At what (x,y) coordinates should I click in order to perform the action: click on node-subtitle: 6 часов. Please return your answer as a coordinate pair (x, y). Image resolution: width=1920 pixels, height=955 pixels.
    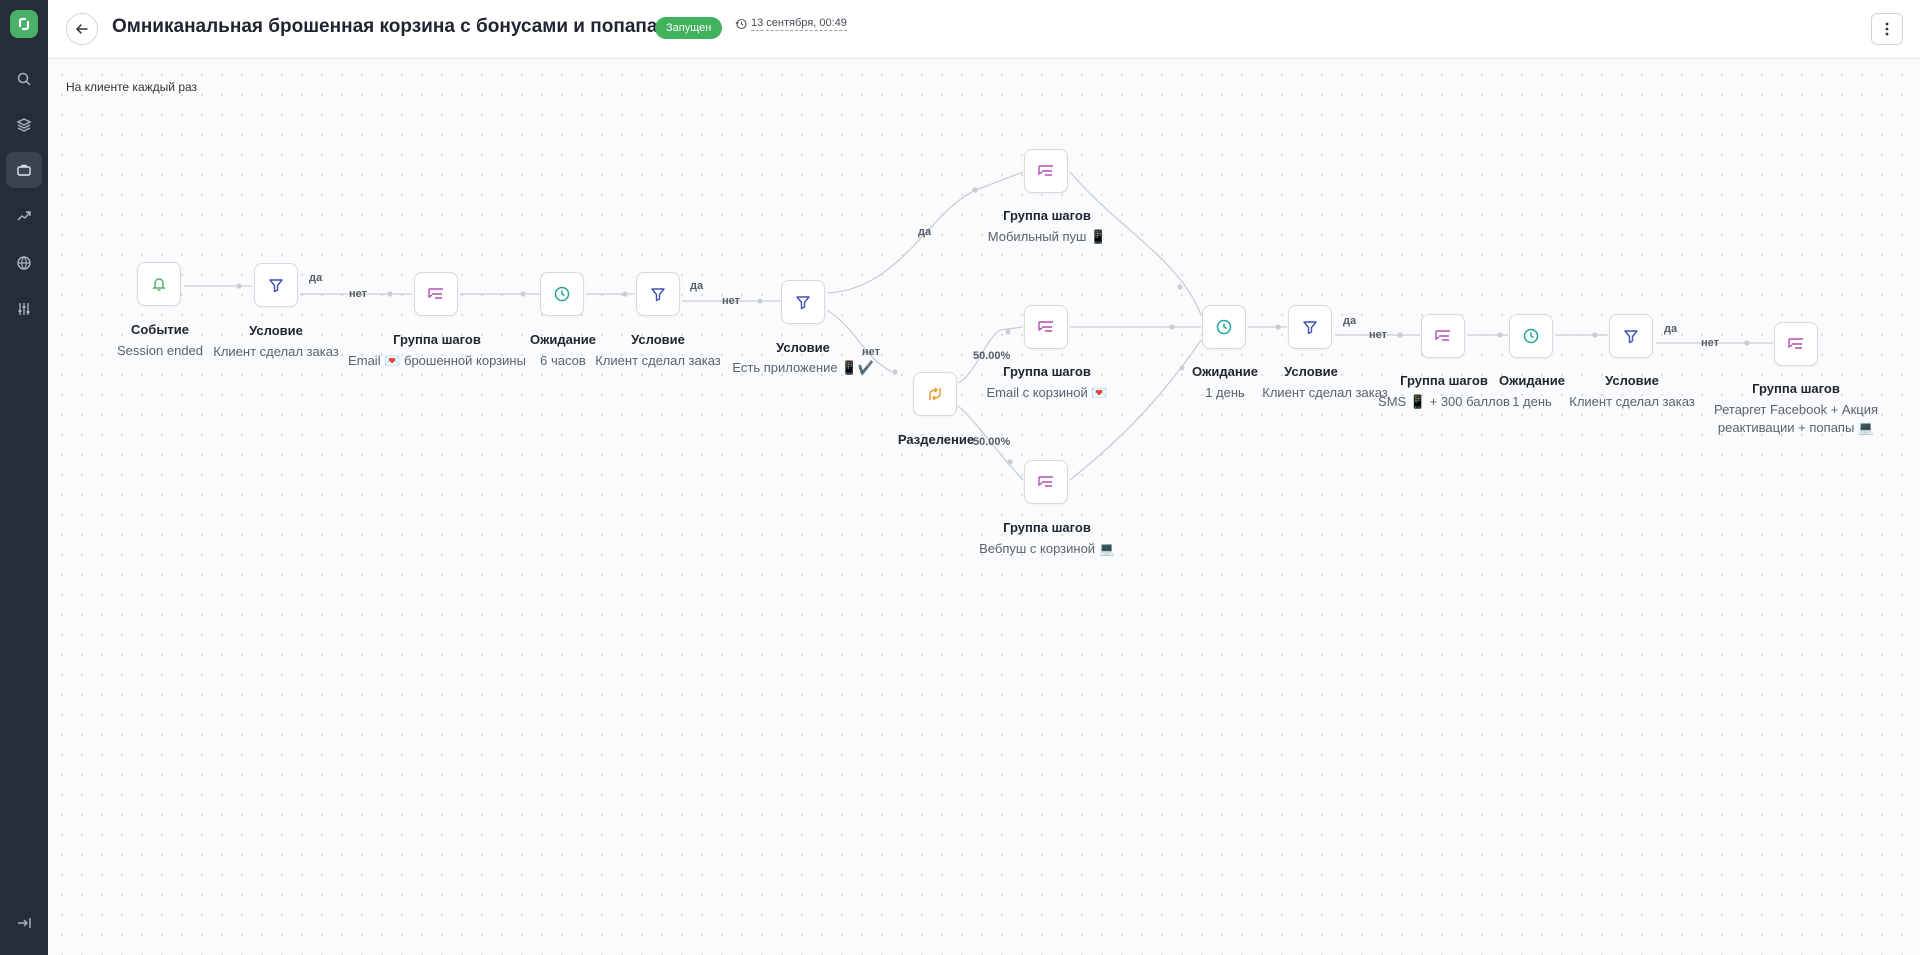
    Looking at the image, I should click on (563, 360).